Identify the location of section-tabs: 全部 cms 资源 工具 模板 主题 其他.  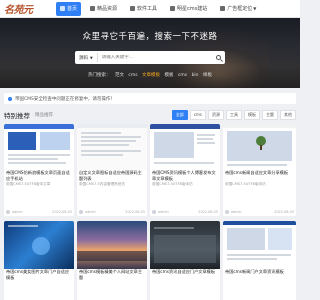
(233, 115).